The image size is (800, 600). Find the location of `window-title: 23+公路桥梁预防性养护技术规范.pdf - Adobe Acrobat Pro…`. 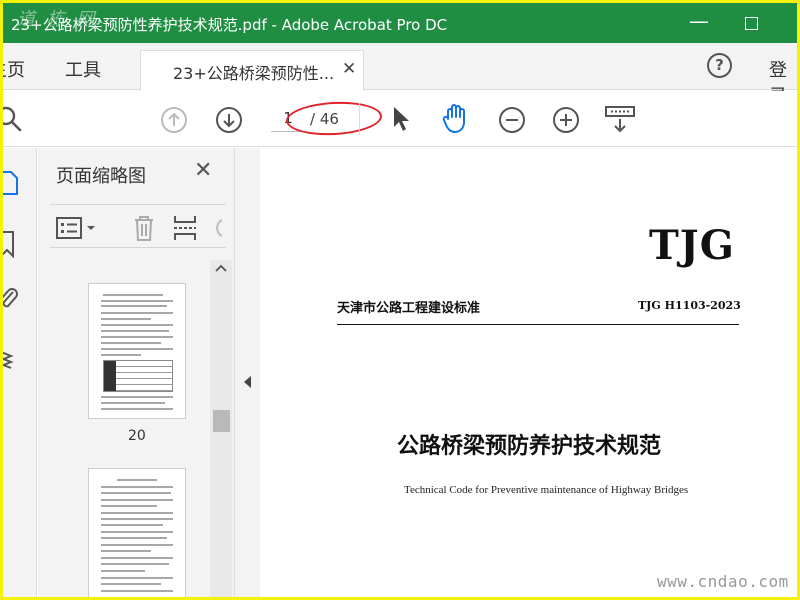

window-title: 23+公路桥梁预防性养护技术规范.pdf - Adobe Acrobat Pro… is located at coordinates (229, 25).